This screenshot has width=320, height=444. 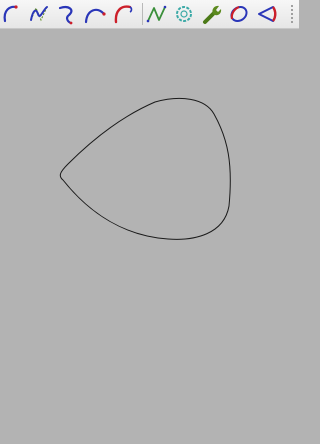 I want to click on arc-with-control-point-icon, so click(x=95, y=14).